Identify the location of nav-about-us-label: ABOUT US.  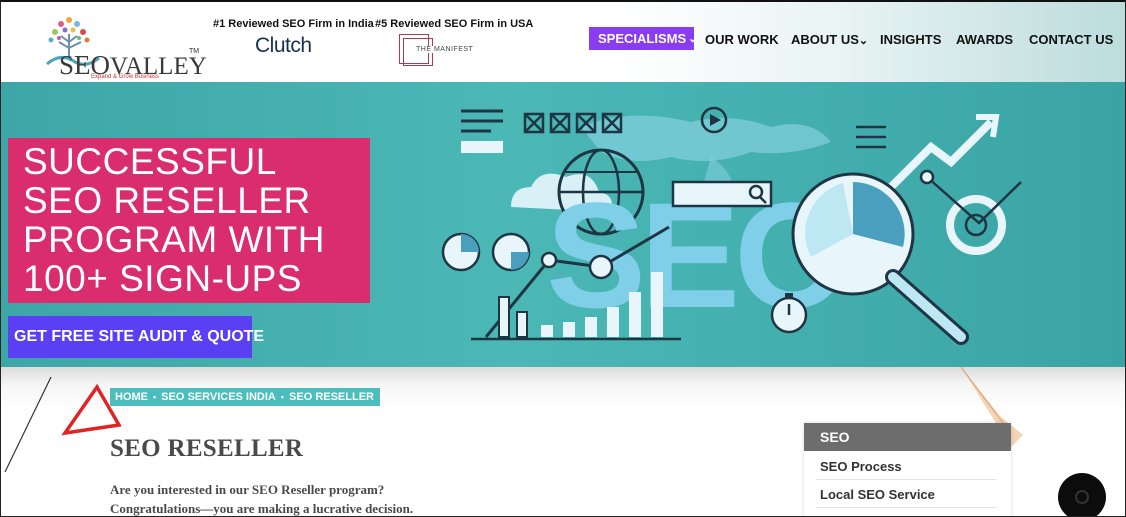
(825, 39).